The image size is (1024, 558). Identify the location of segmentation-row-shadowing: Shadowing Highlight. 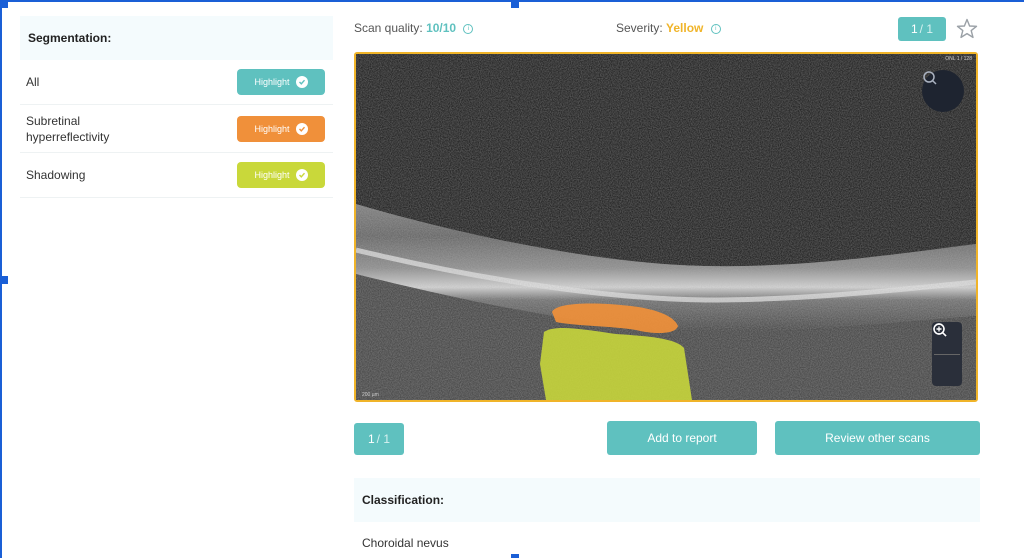
(176, 175).